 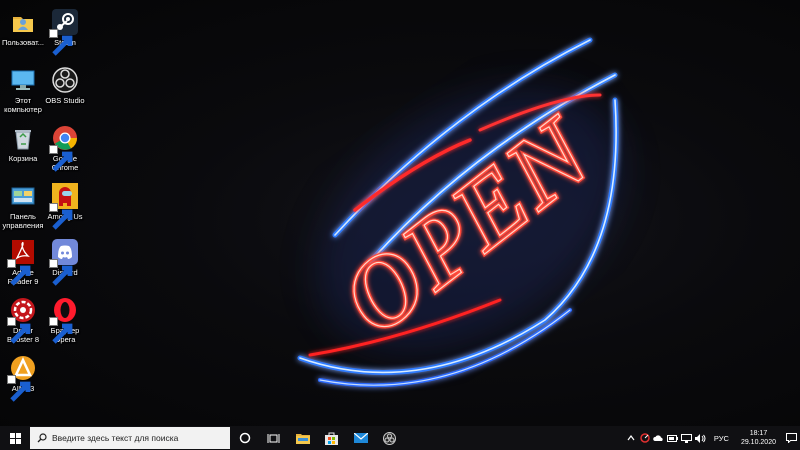 I want to click on file-explorer-icon, so click(x=302, y=439).